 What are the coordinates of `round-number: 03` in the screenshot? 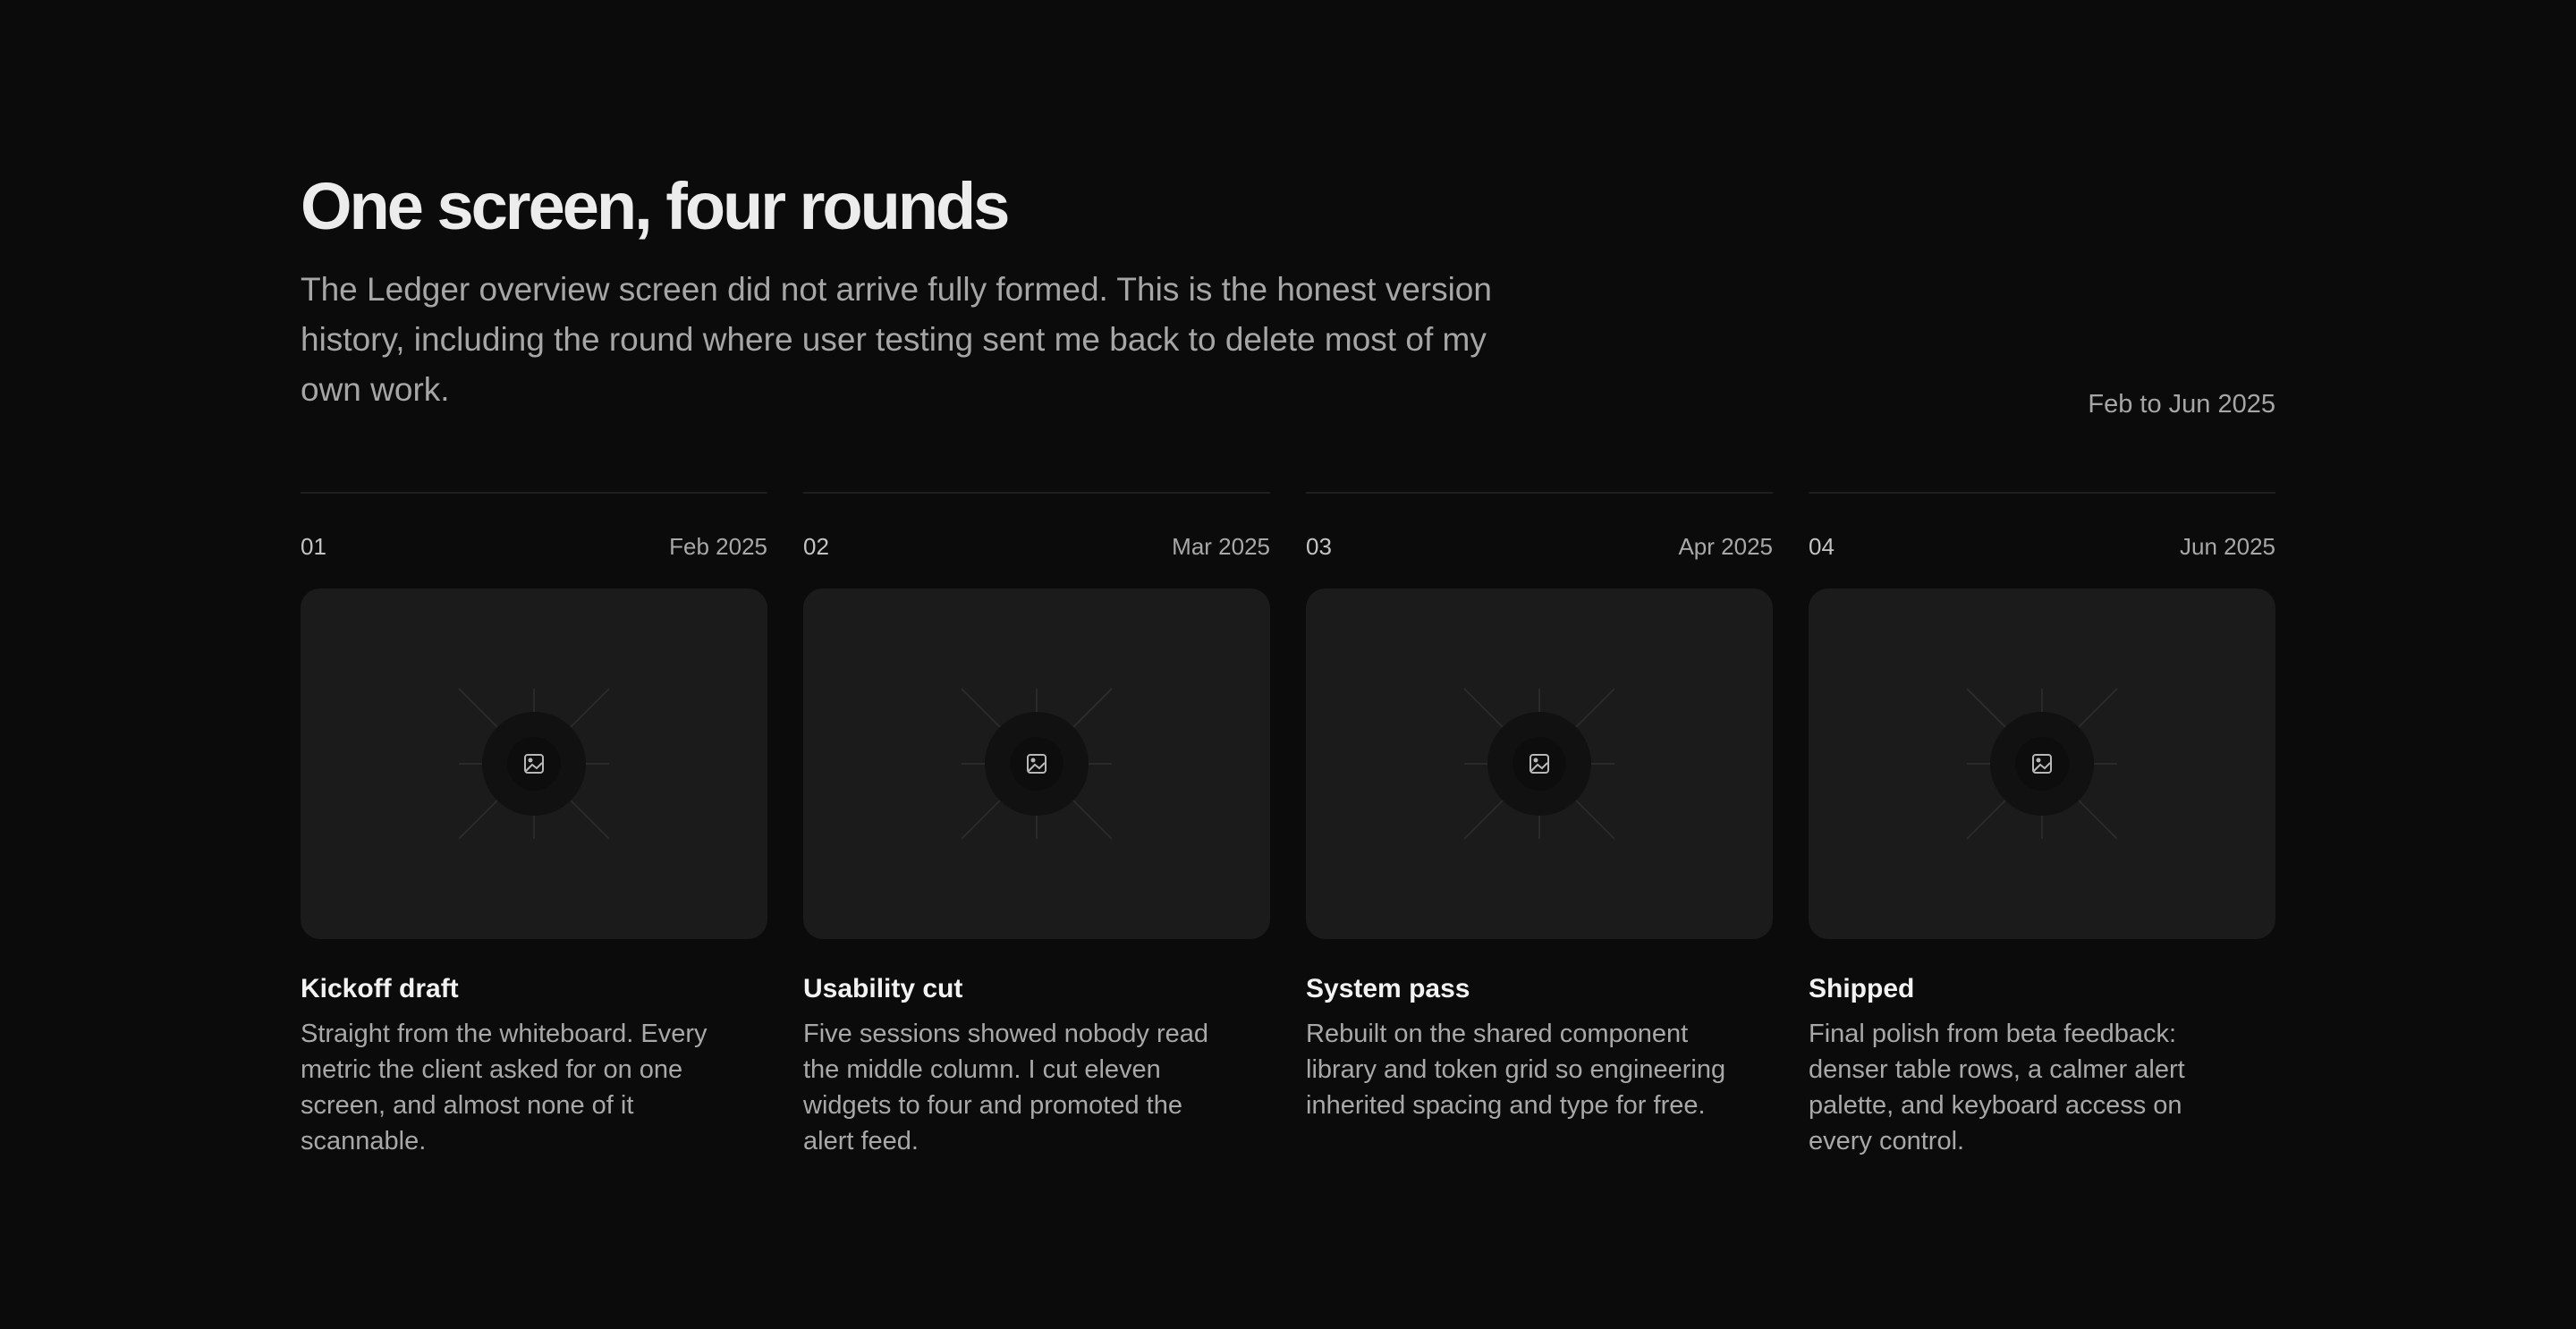 It's located at (1319, 546).